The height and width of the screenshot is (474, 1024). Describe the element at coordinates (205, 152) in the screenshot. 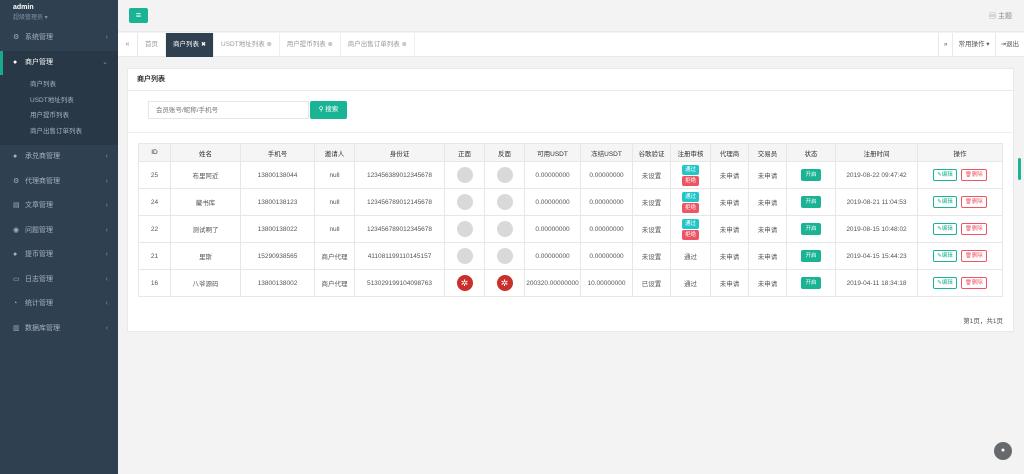

I see `column-header: 姓名` at that location.